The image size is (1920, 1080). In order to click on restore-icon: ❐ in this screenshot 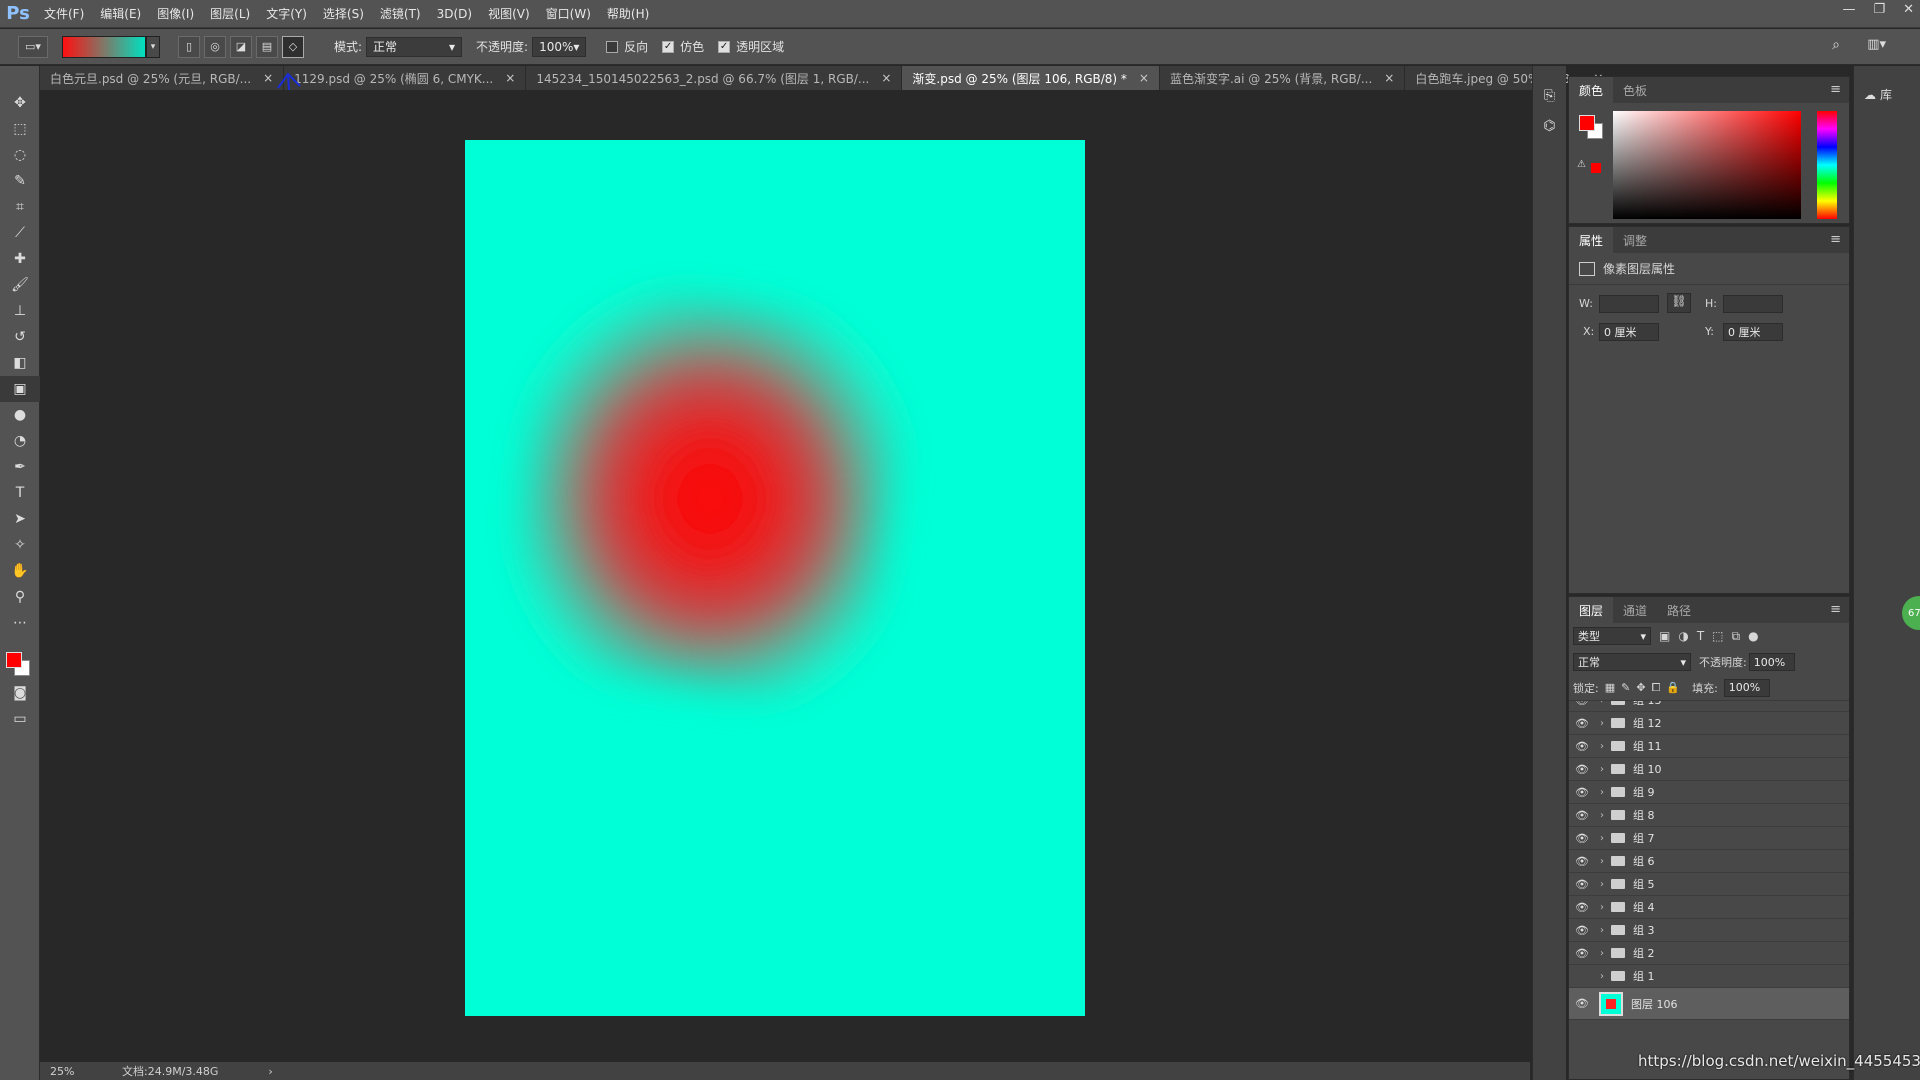, I will do `click(1879, 9)`.